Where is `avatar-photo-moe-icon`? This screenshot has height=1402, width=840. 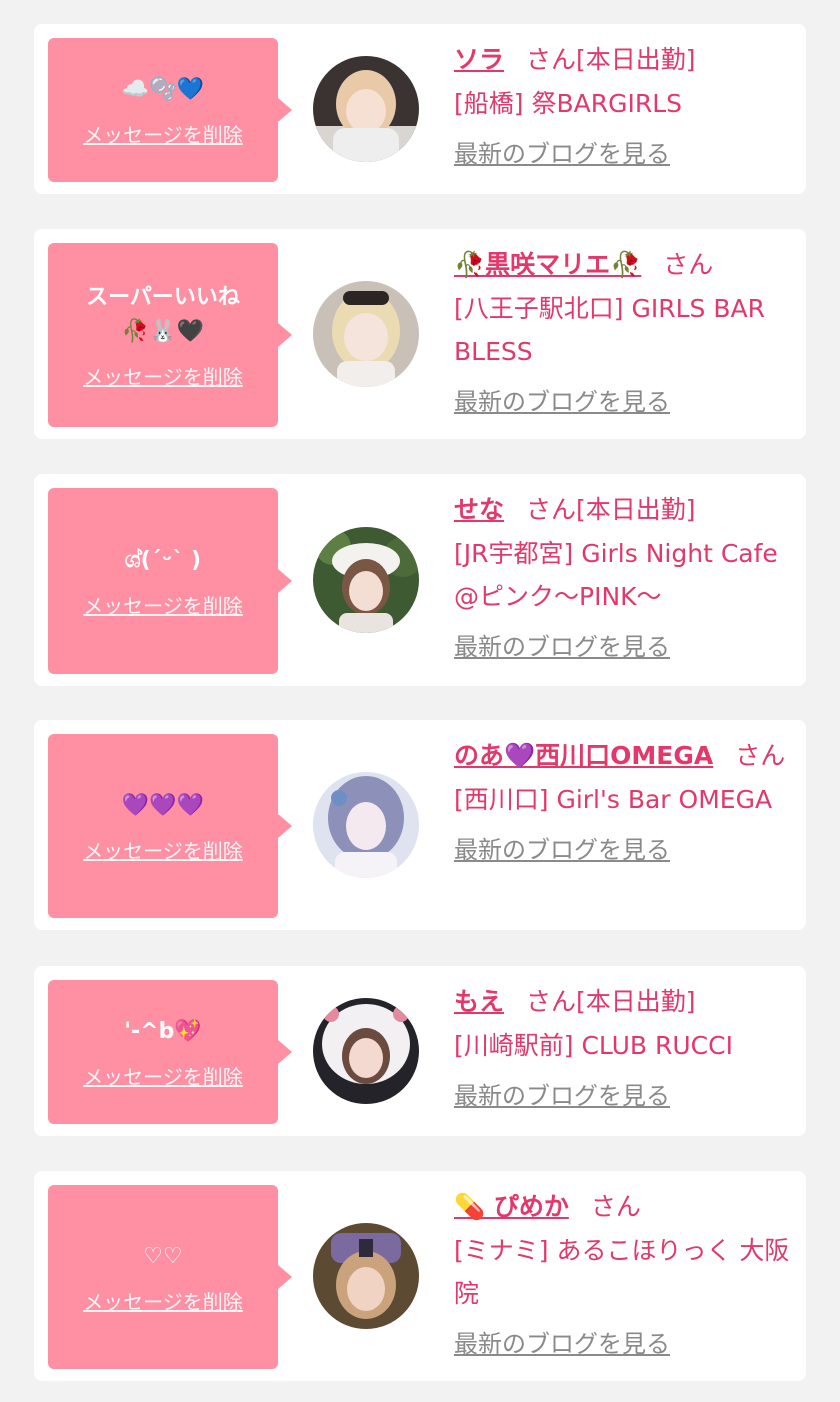
avatar-photo-moe-icon is located at coordinates (366, 1051).